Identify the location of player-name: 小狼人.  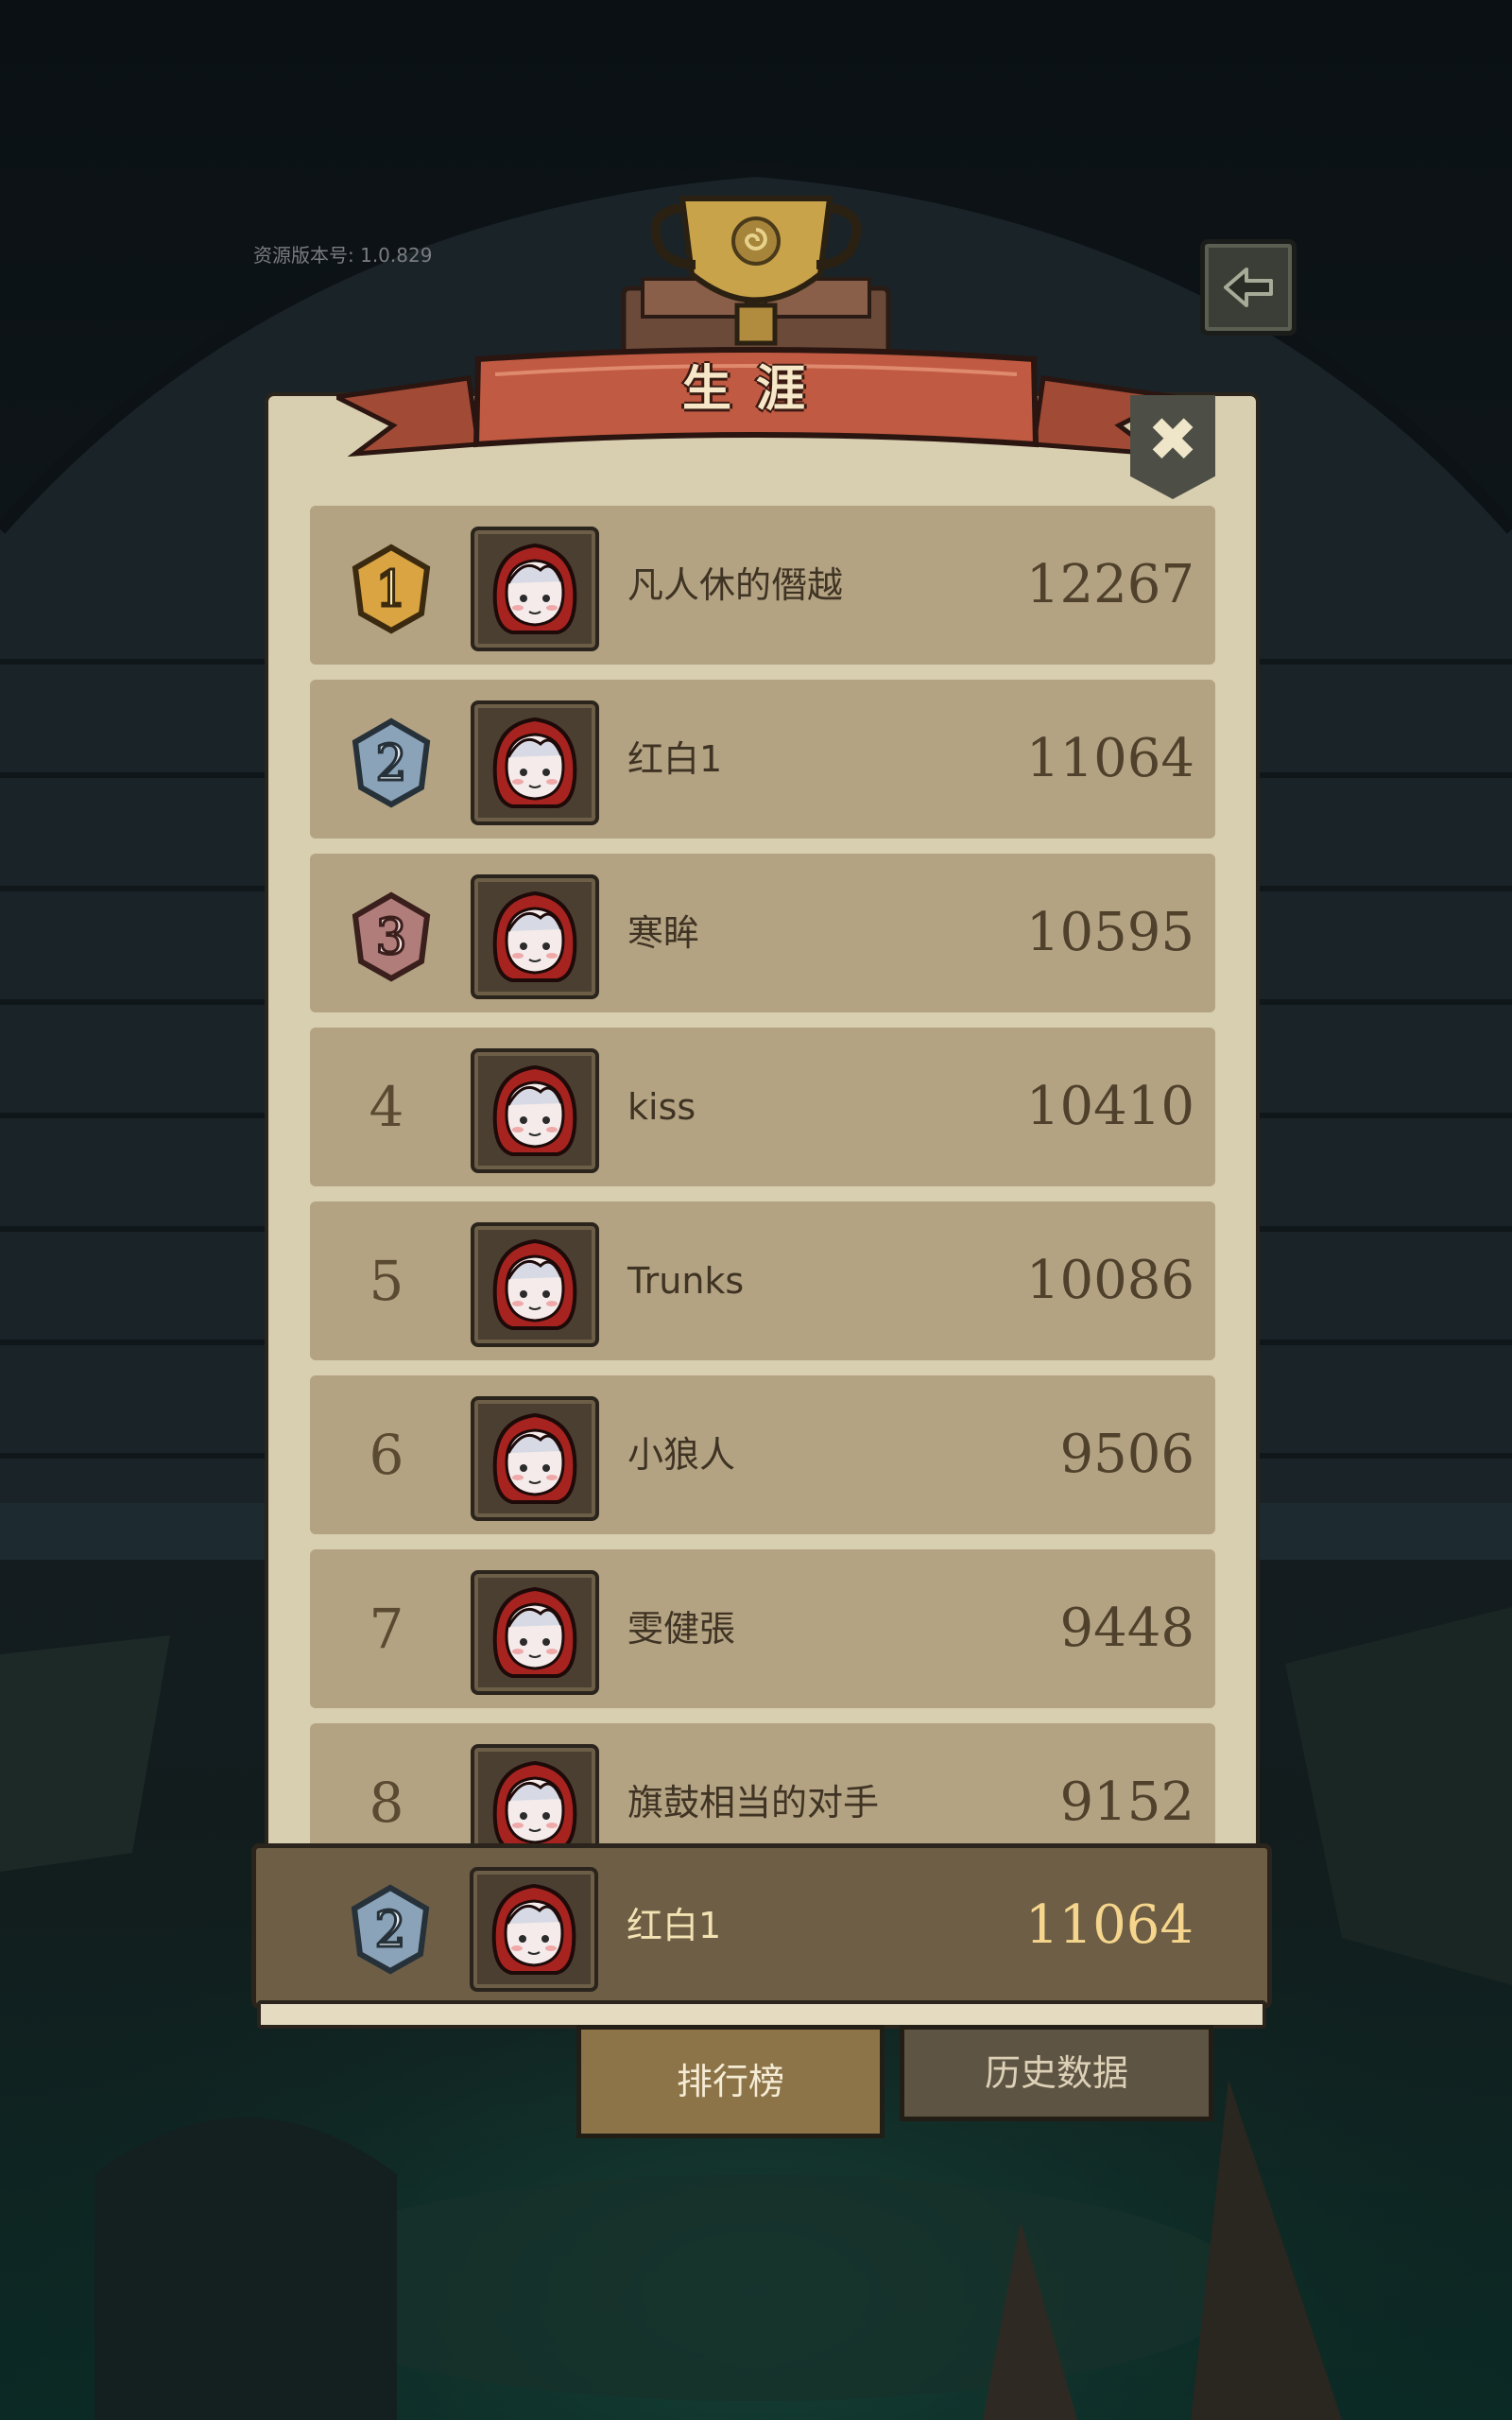
(681, 1455).